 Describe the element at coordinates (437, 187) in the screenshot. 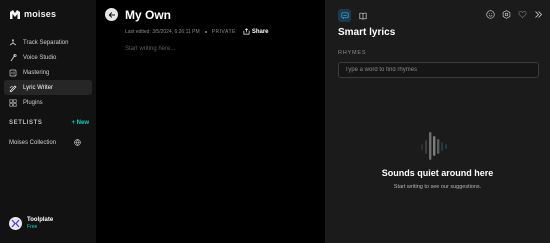

I see `empty-state-subtitle: Start writing to see our suggestions.` at that location.